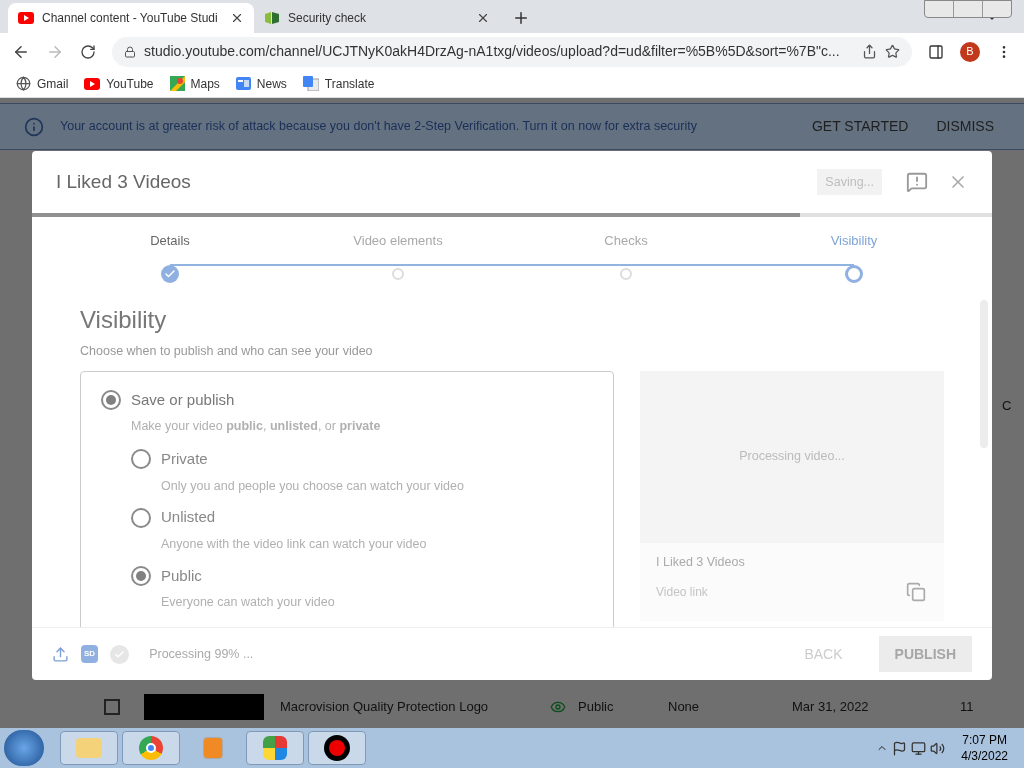  I want to click on profile-avatar: B, so click(970, 51).